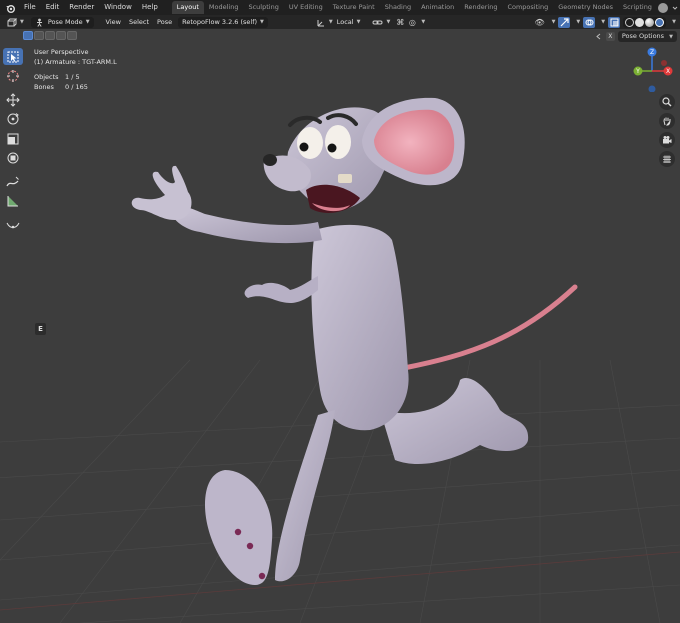 The height and width of the screenshot is (623, 680). What do you see at coordinates (81, 7) in the screenshot?
I see `menu-render: Render` at bounding box center [81, 7].